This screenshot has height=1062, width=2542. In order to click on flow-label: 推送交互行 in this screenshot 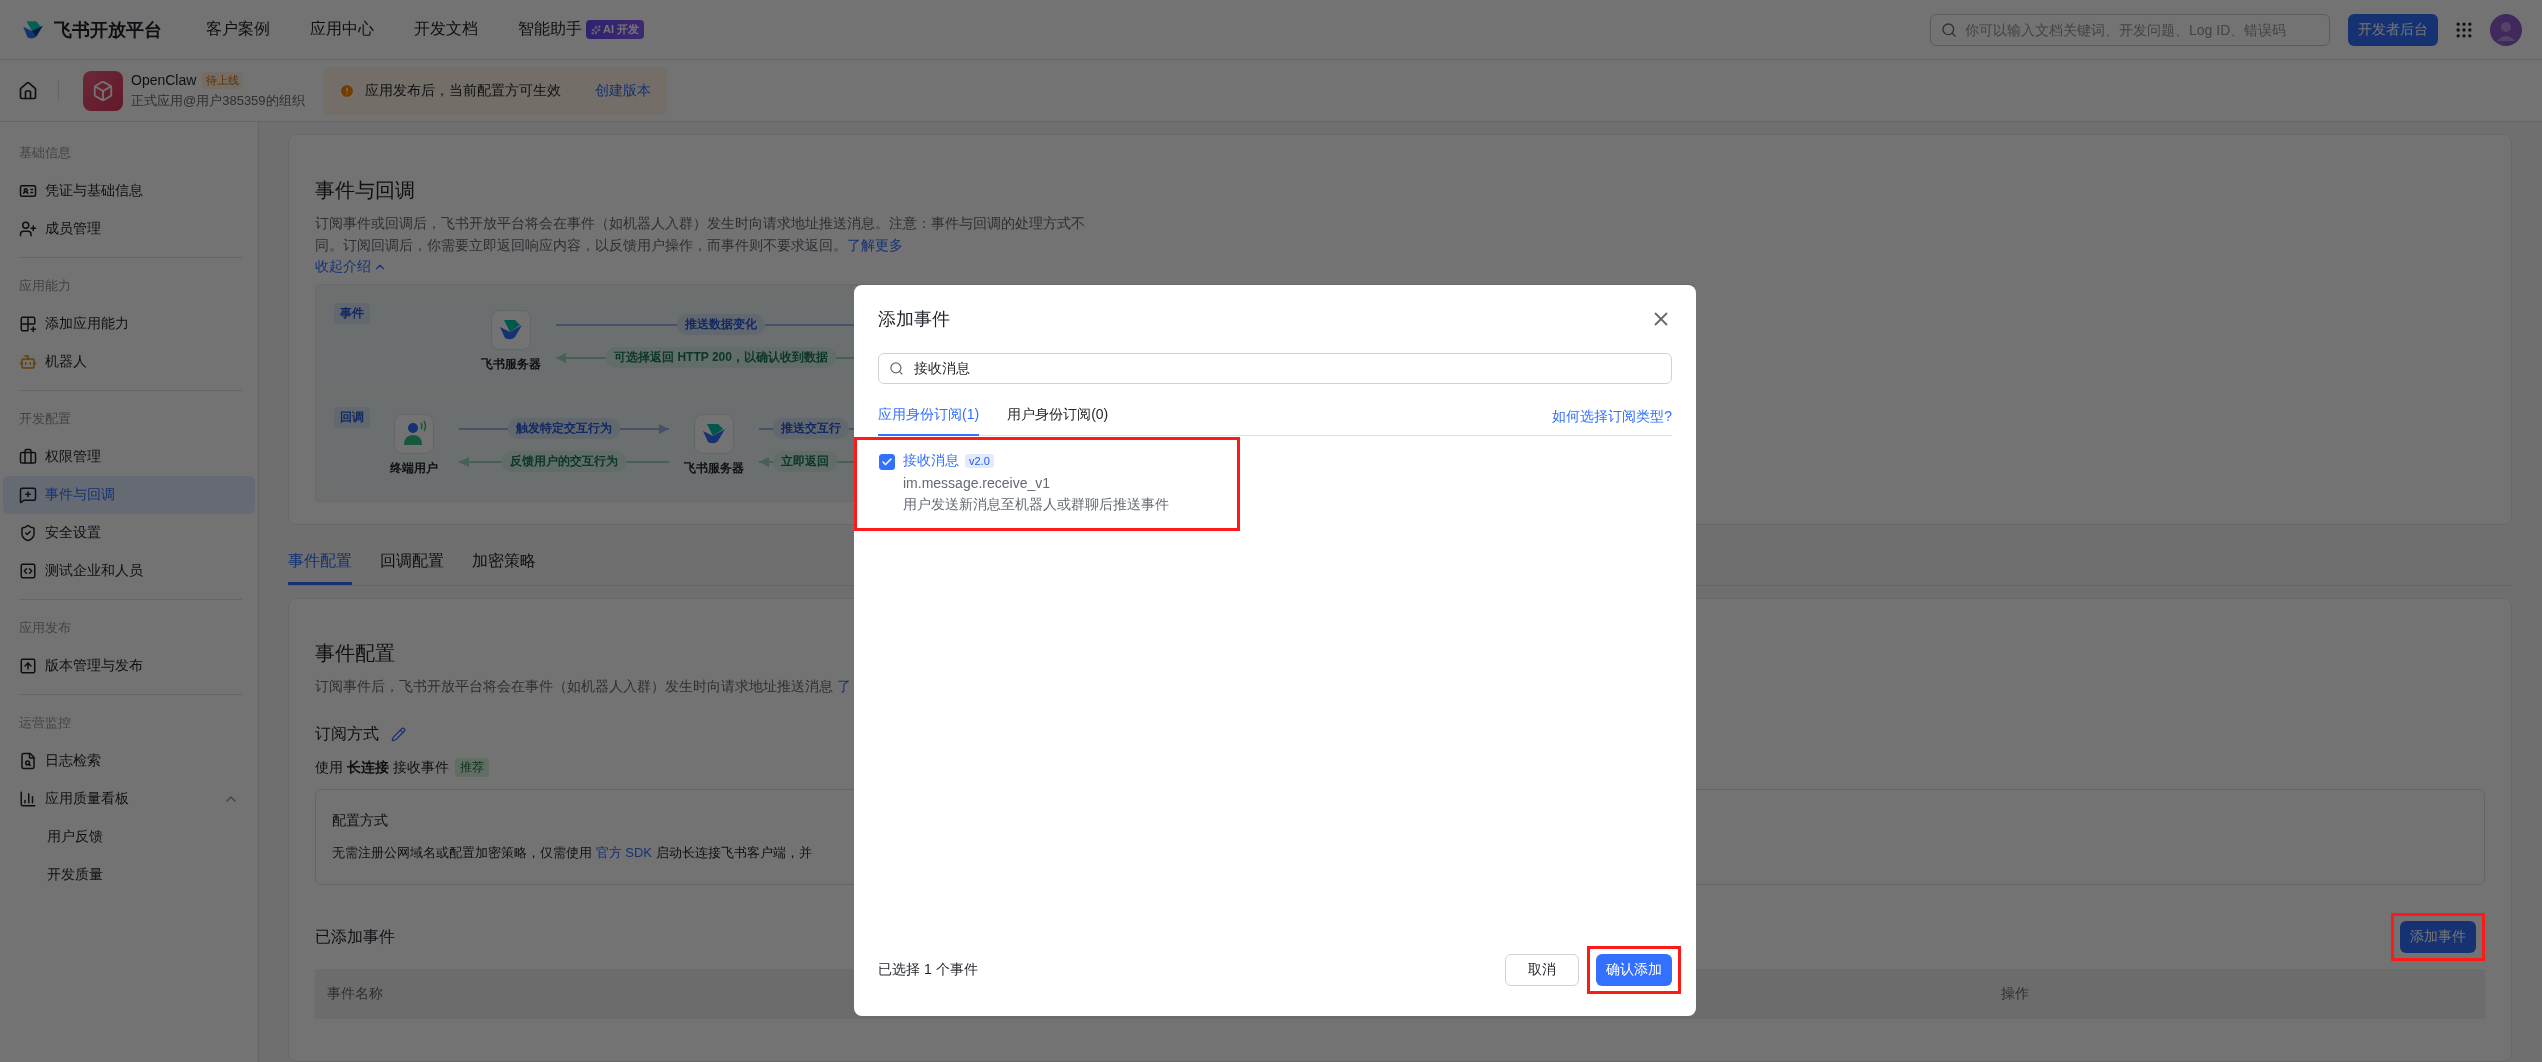, I will do `click(811, 428)`.